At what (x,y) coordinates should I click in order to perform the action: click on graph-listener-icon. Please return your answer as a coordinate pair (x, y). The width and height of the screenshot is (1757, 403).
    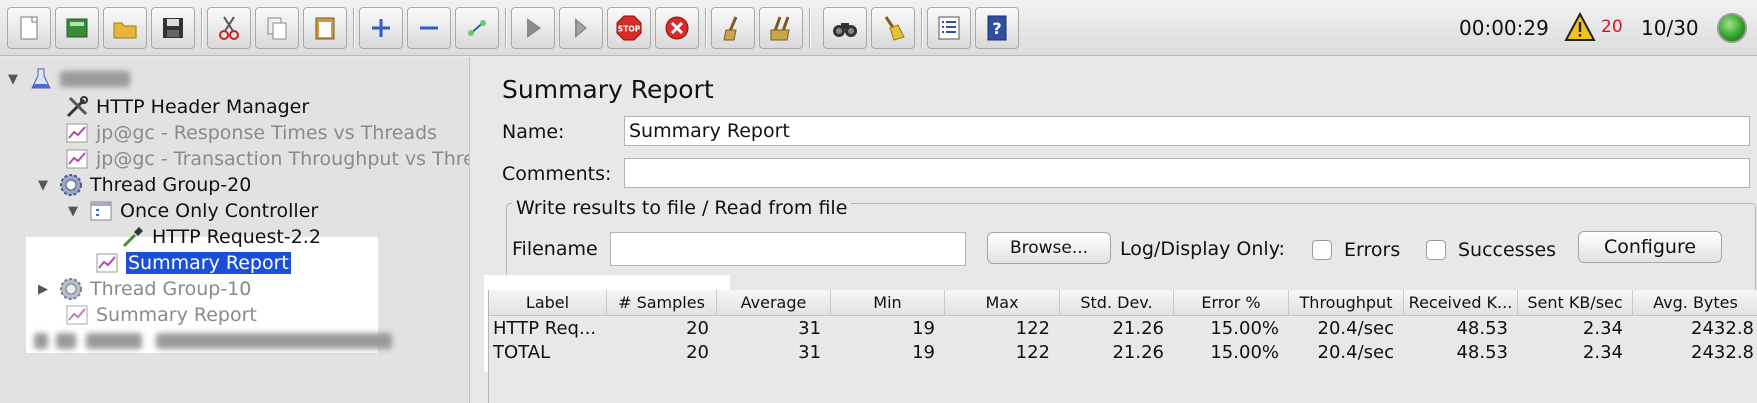
    Looking at the image, I should click on (77, 133).